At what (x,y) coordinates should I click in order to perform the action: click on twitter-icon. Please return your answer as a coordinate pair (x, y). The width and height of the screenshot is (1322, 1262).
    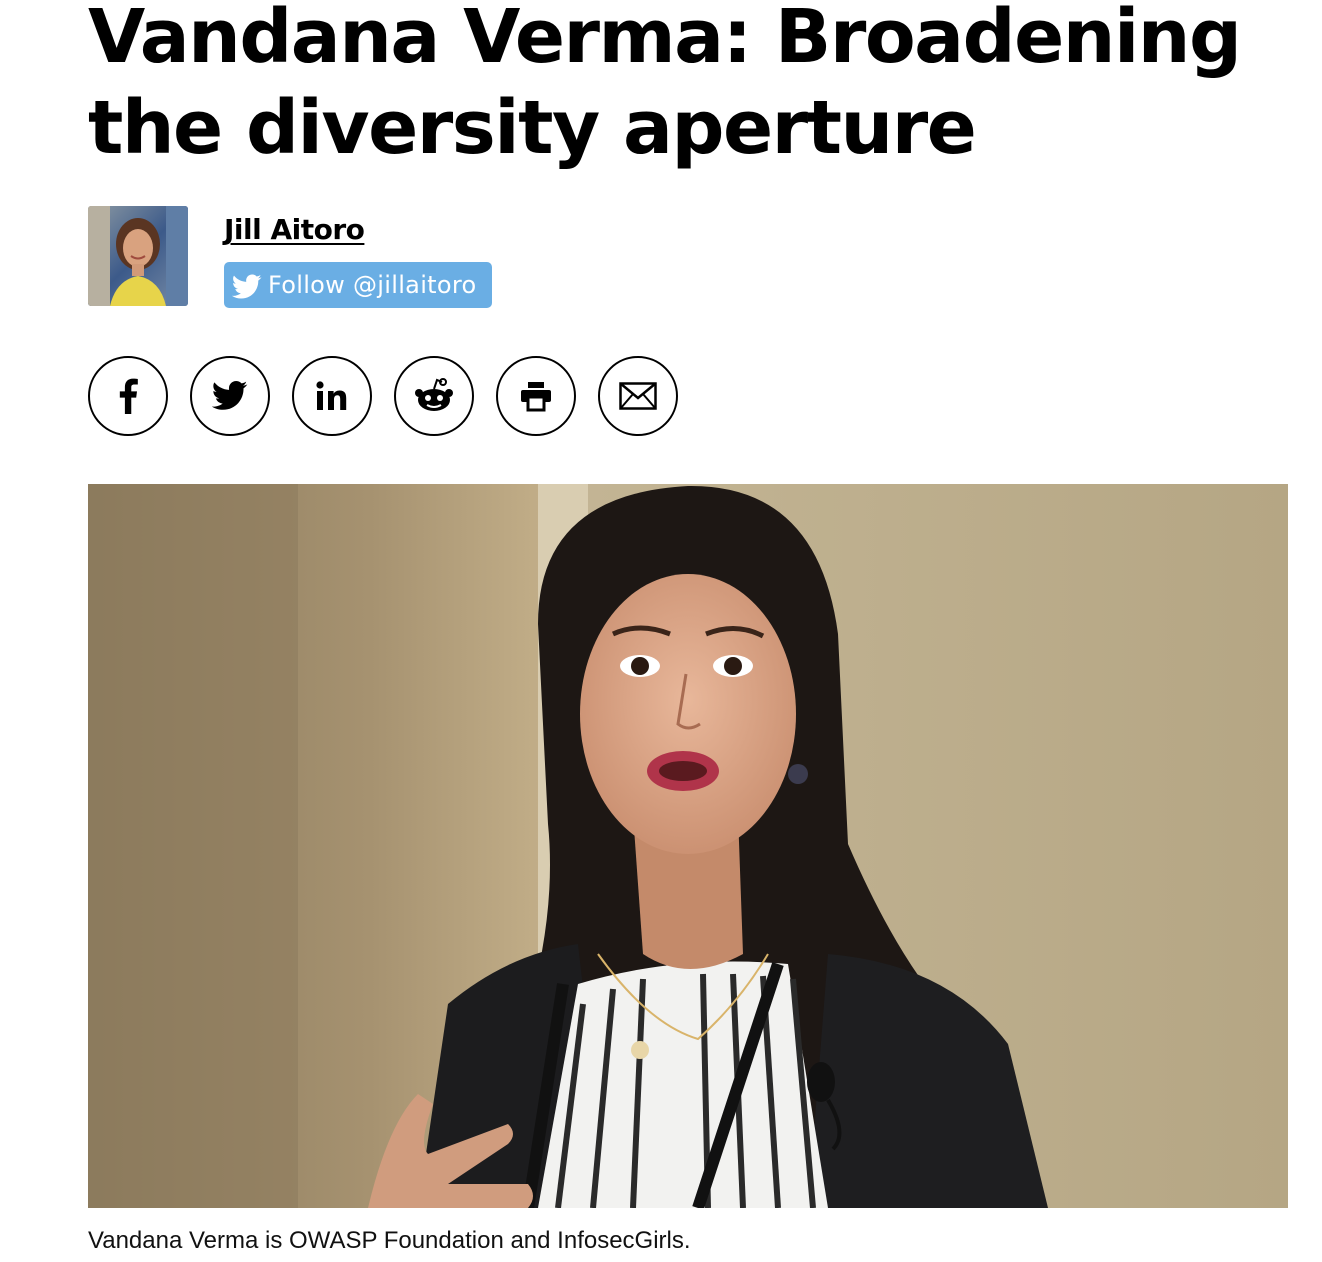
    Looking at the image, I should click on (230, 395).